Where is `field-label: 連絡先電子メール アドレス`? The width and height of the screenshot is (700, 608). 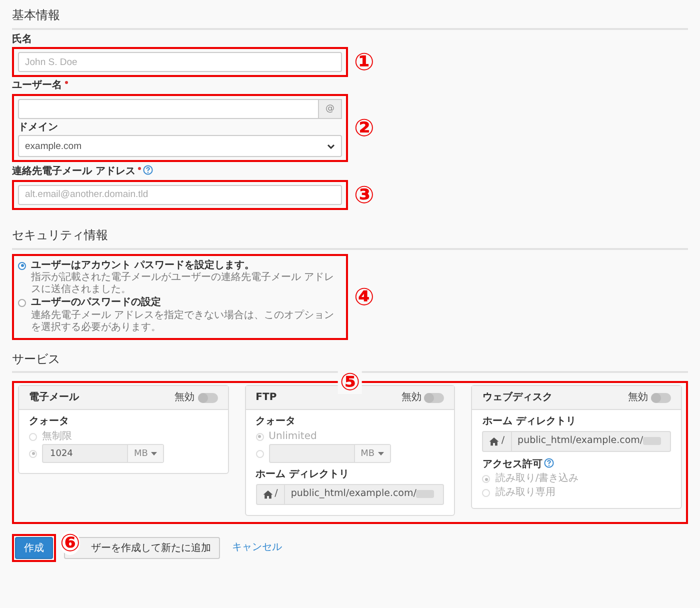 field-label: 連絡先電子メール アドレス is located at coordinates (74, 172).